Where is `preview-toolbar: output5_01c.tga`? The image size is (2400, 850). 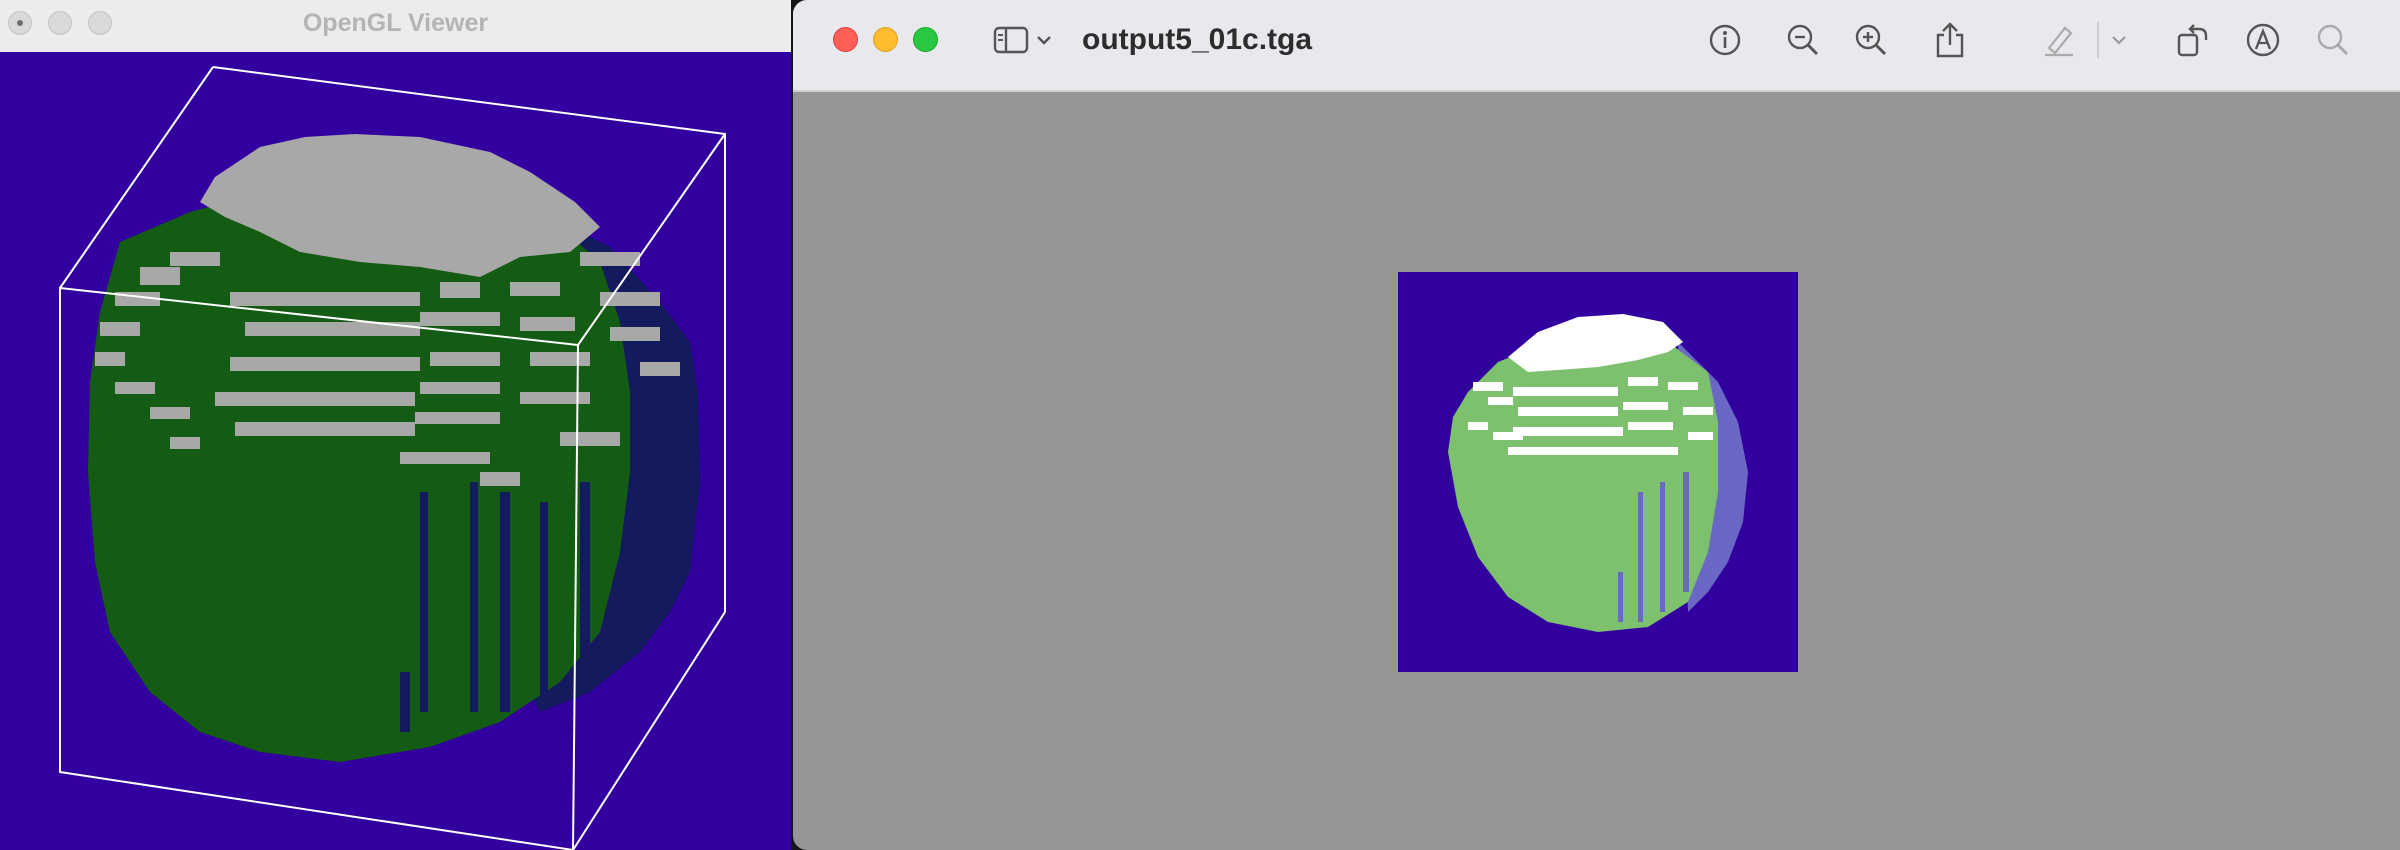
preview-toolbar: output5_01c.tga is located at coordinates (1596, 46).